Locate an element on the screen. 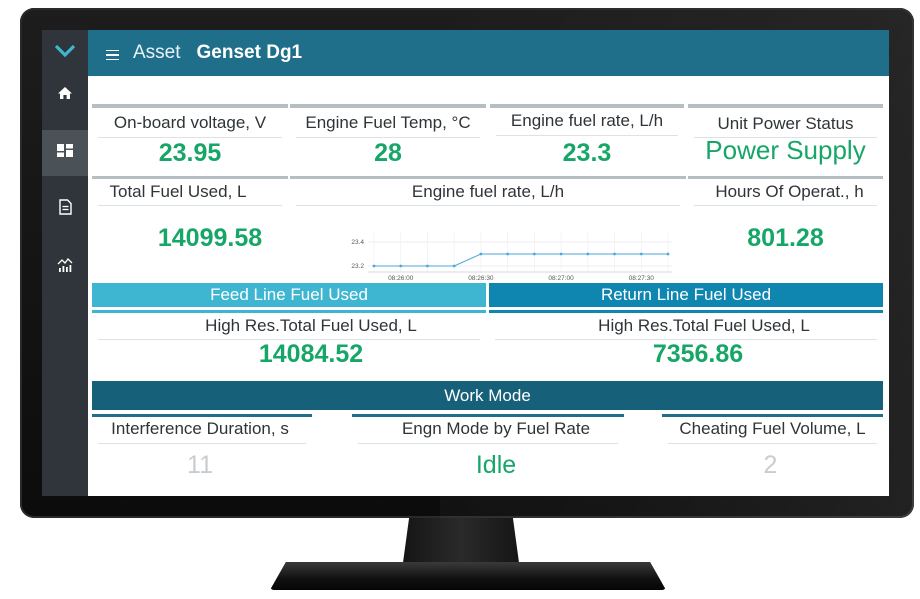 This screenshot has height=599, width=920. tile-unit-power-status: Unit Power Status Power Supply is located at coordinates (785, 140).